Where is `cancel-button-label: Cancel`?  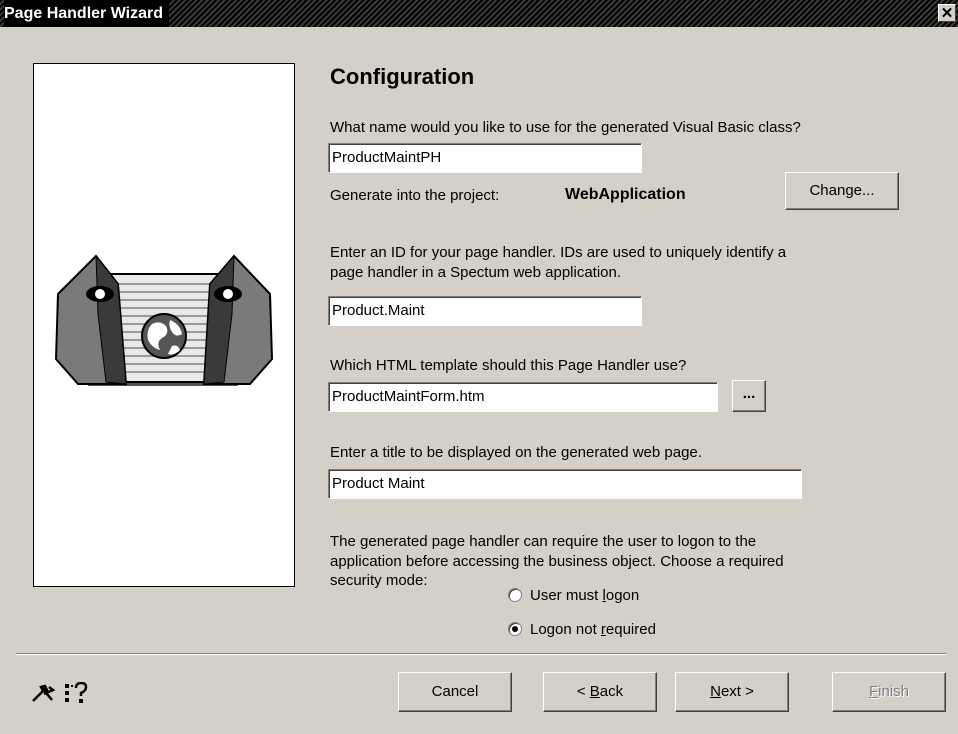 cancel-button-label: Cancel is located at coordinates (455, 691).